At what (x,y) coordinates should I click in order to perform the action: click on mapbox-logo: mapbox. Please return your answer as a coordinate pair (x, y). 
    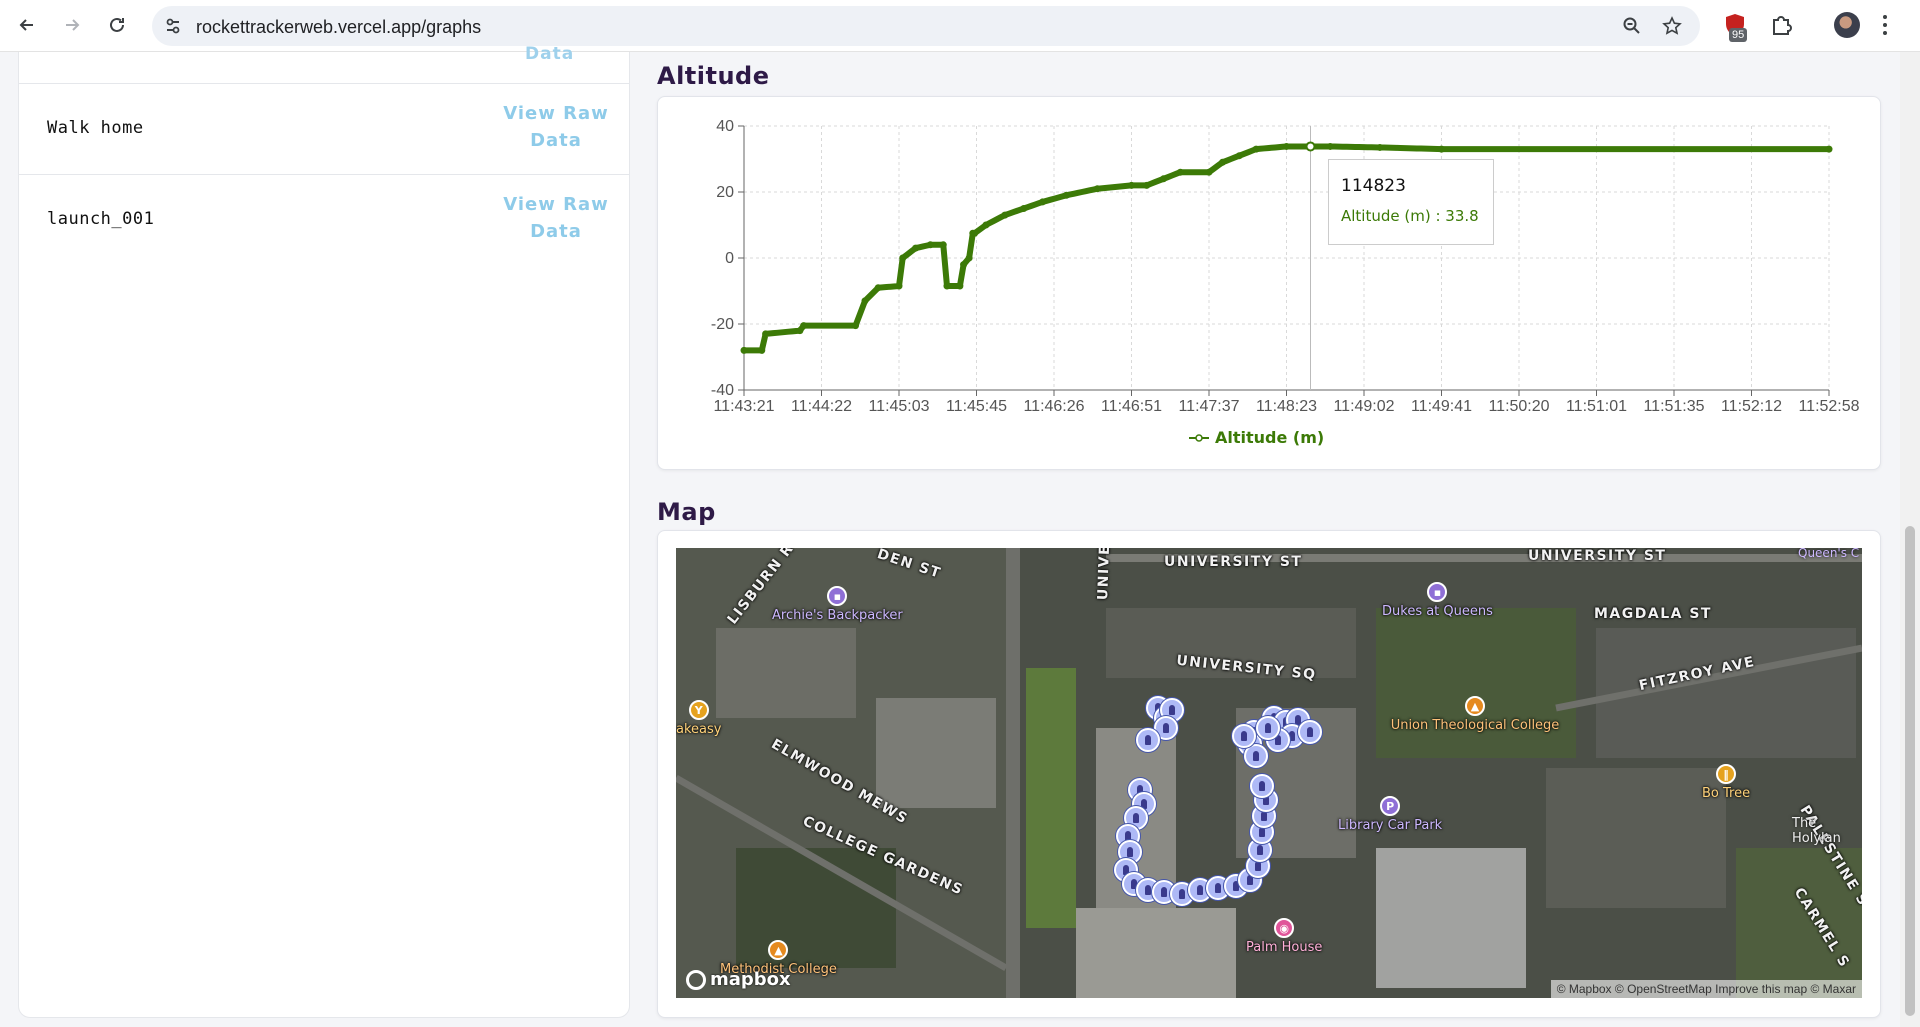
    Looking at the image, I should click on (738, 979).